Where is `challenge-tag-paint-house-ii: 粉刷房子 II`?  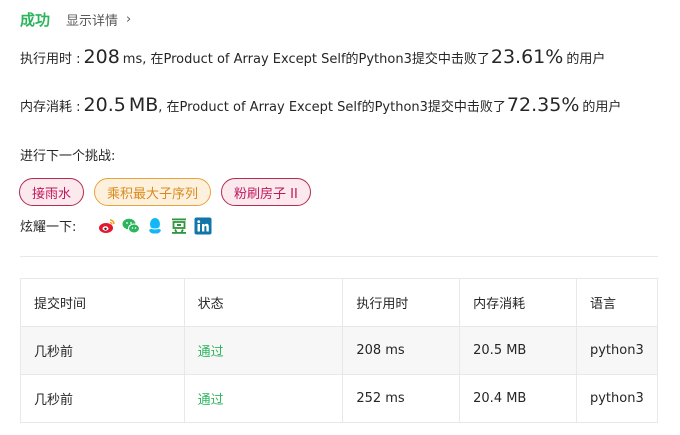
challenge-tag-paint-house-ii: 粉刷房子 II is located at coordinates (266, 192).